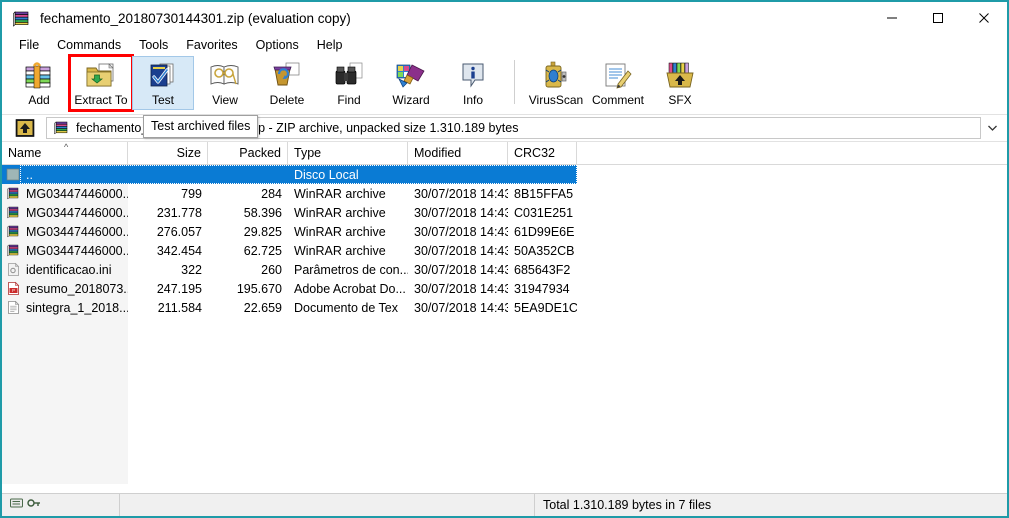 This screenshot has width=1009, height=518. I want to click on winrar-books-icon, so click(22, 18).